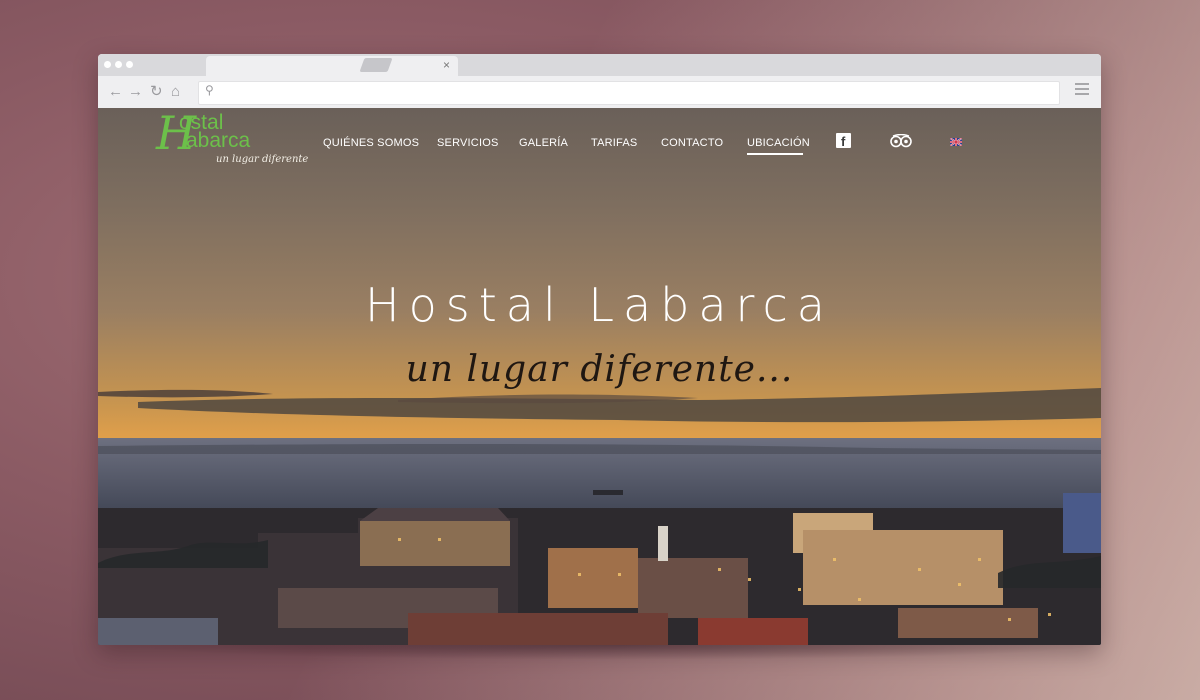 Image resolution: width=1200 pixels, height=700 pixels. I want to click on address-bar: ⚲, so click(629, 93).